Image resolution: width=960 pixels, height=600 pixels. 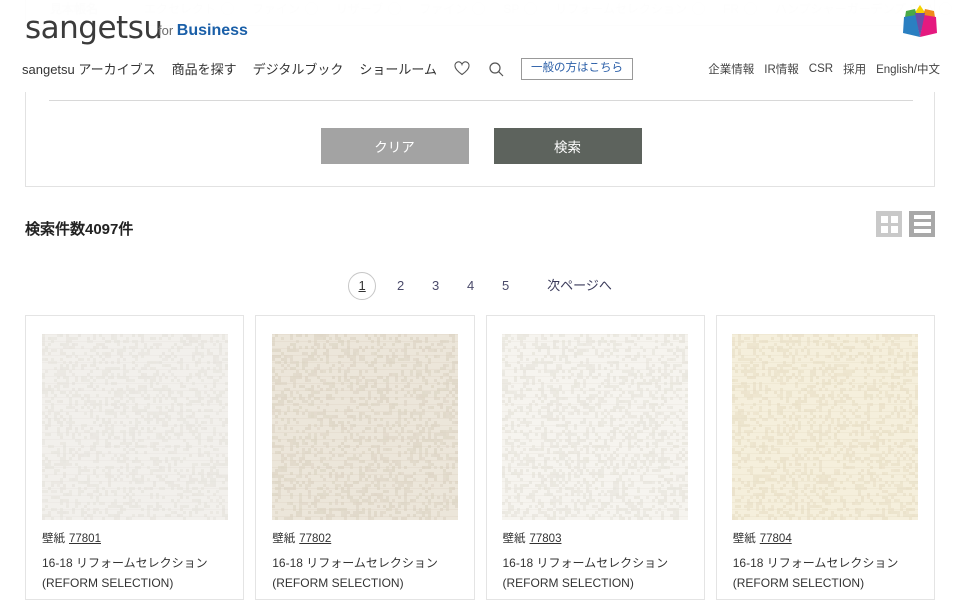 What do you see at coordinates (315, 539) in the screenshot?
I see `product-code-link: 77802` at bounding box center [315, 539].